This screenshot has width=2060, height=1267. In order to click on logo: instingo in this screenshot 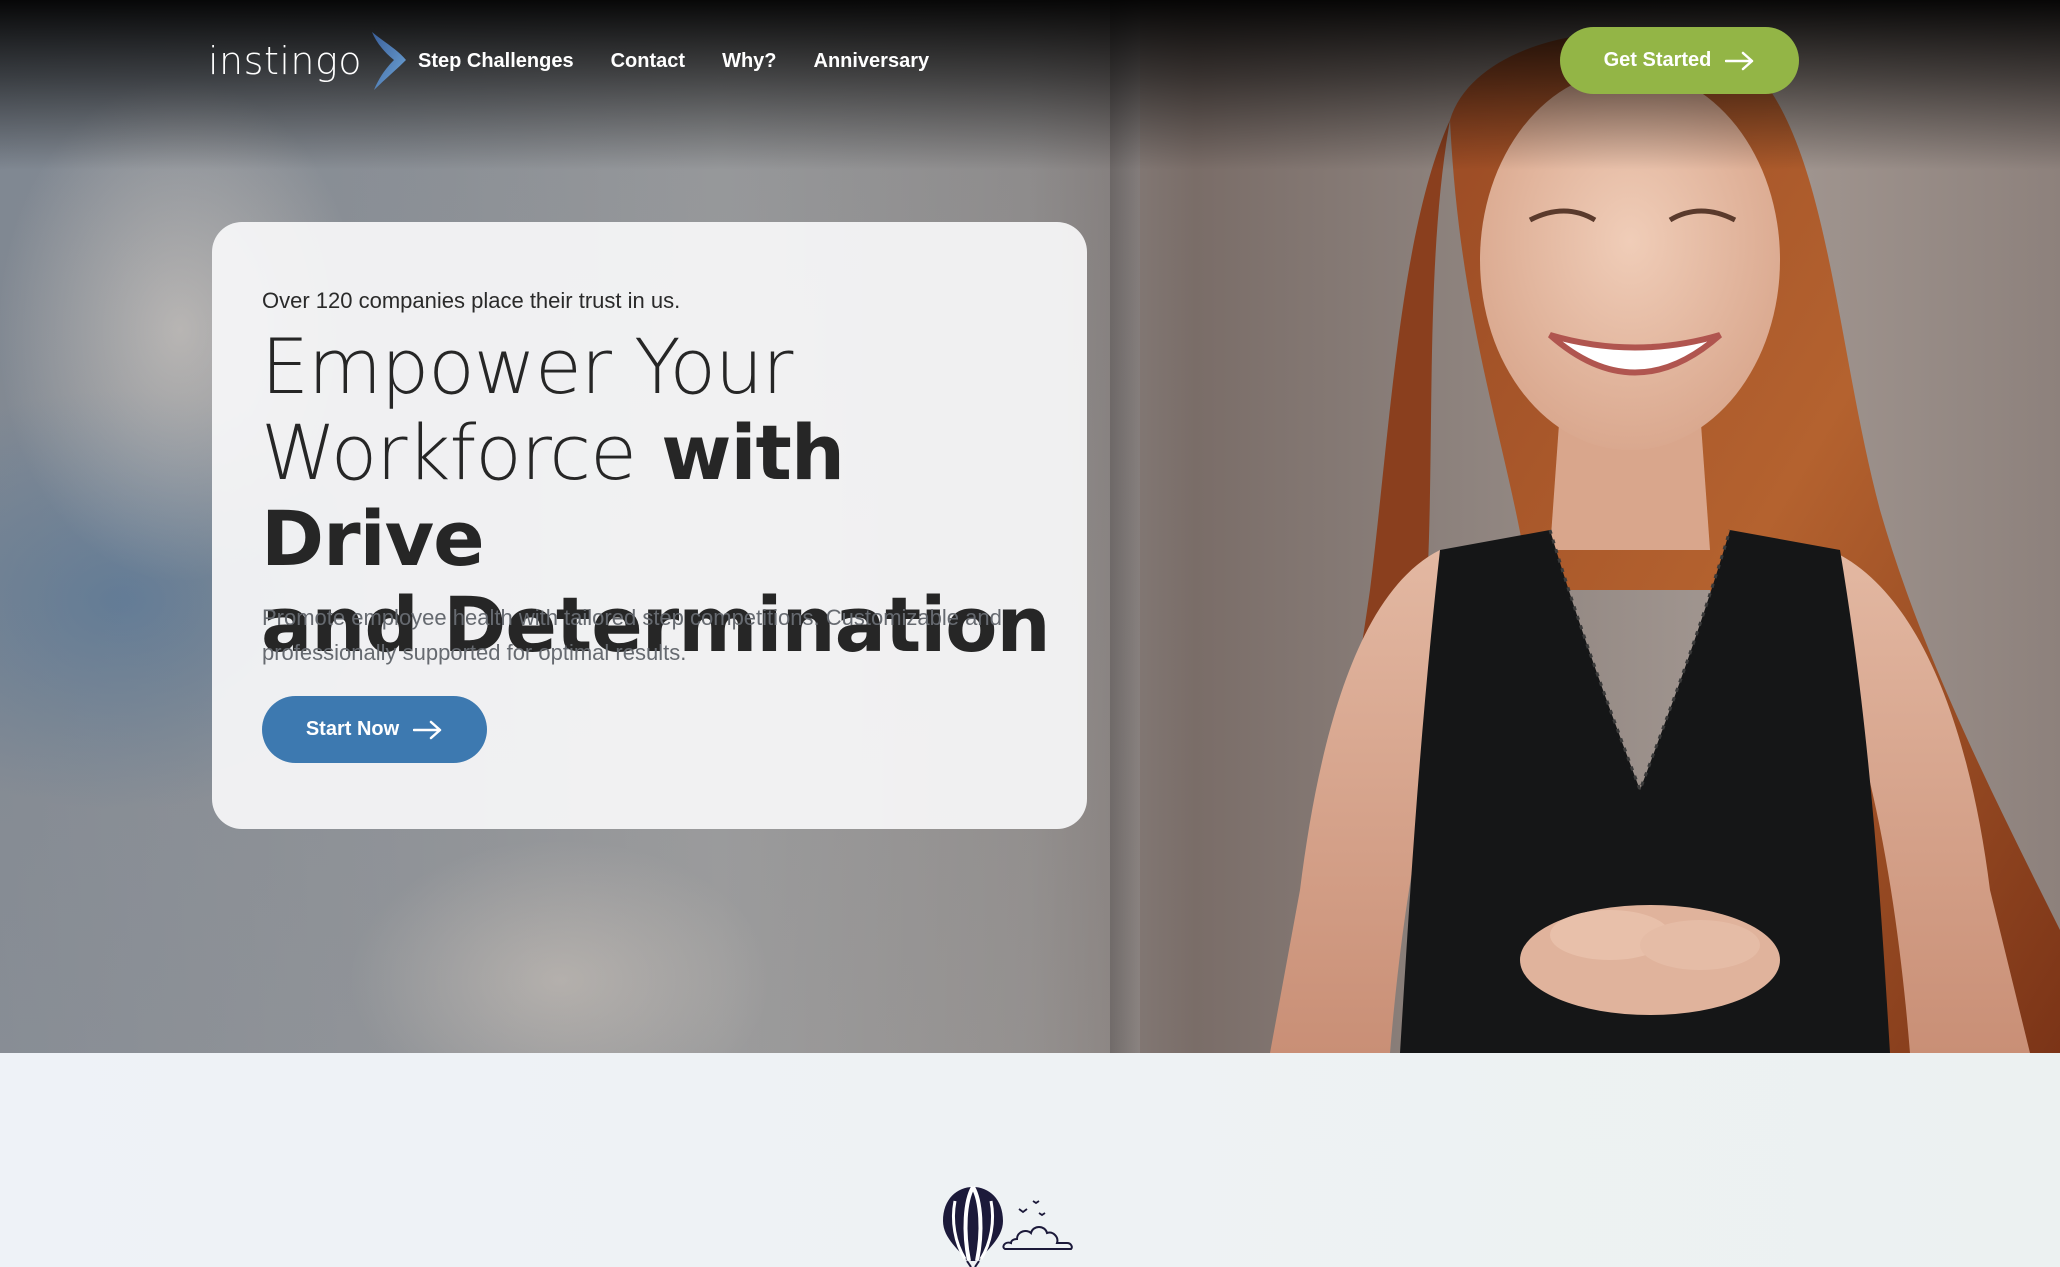, I will do `click(309, 61)`.